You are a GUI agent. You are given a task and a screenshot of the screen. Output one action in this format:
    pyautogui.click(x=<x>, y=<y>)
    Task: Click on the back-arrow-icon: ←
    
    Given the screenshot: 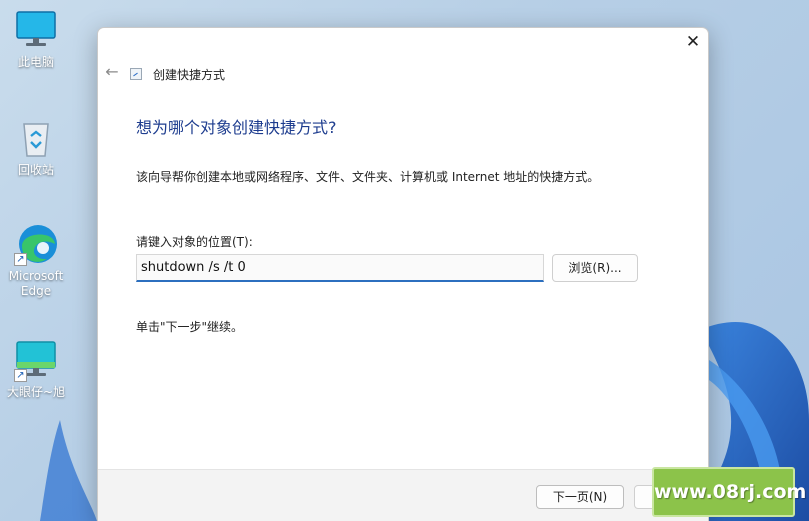 What is the action you would take?
    pyautogui.click(x=112, y=71)
    